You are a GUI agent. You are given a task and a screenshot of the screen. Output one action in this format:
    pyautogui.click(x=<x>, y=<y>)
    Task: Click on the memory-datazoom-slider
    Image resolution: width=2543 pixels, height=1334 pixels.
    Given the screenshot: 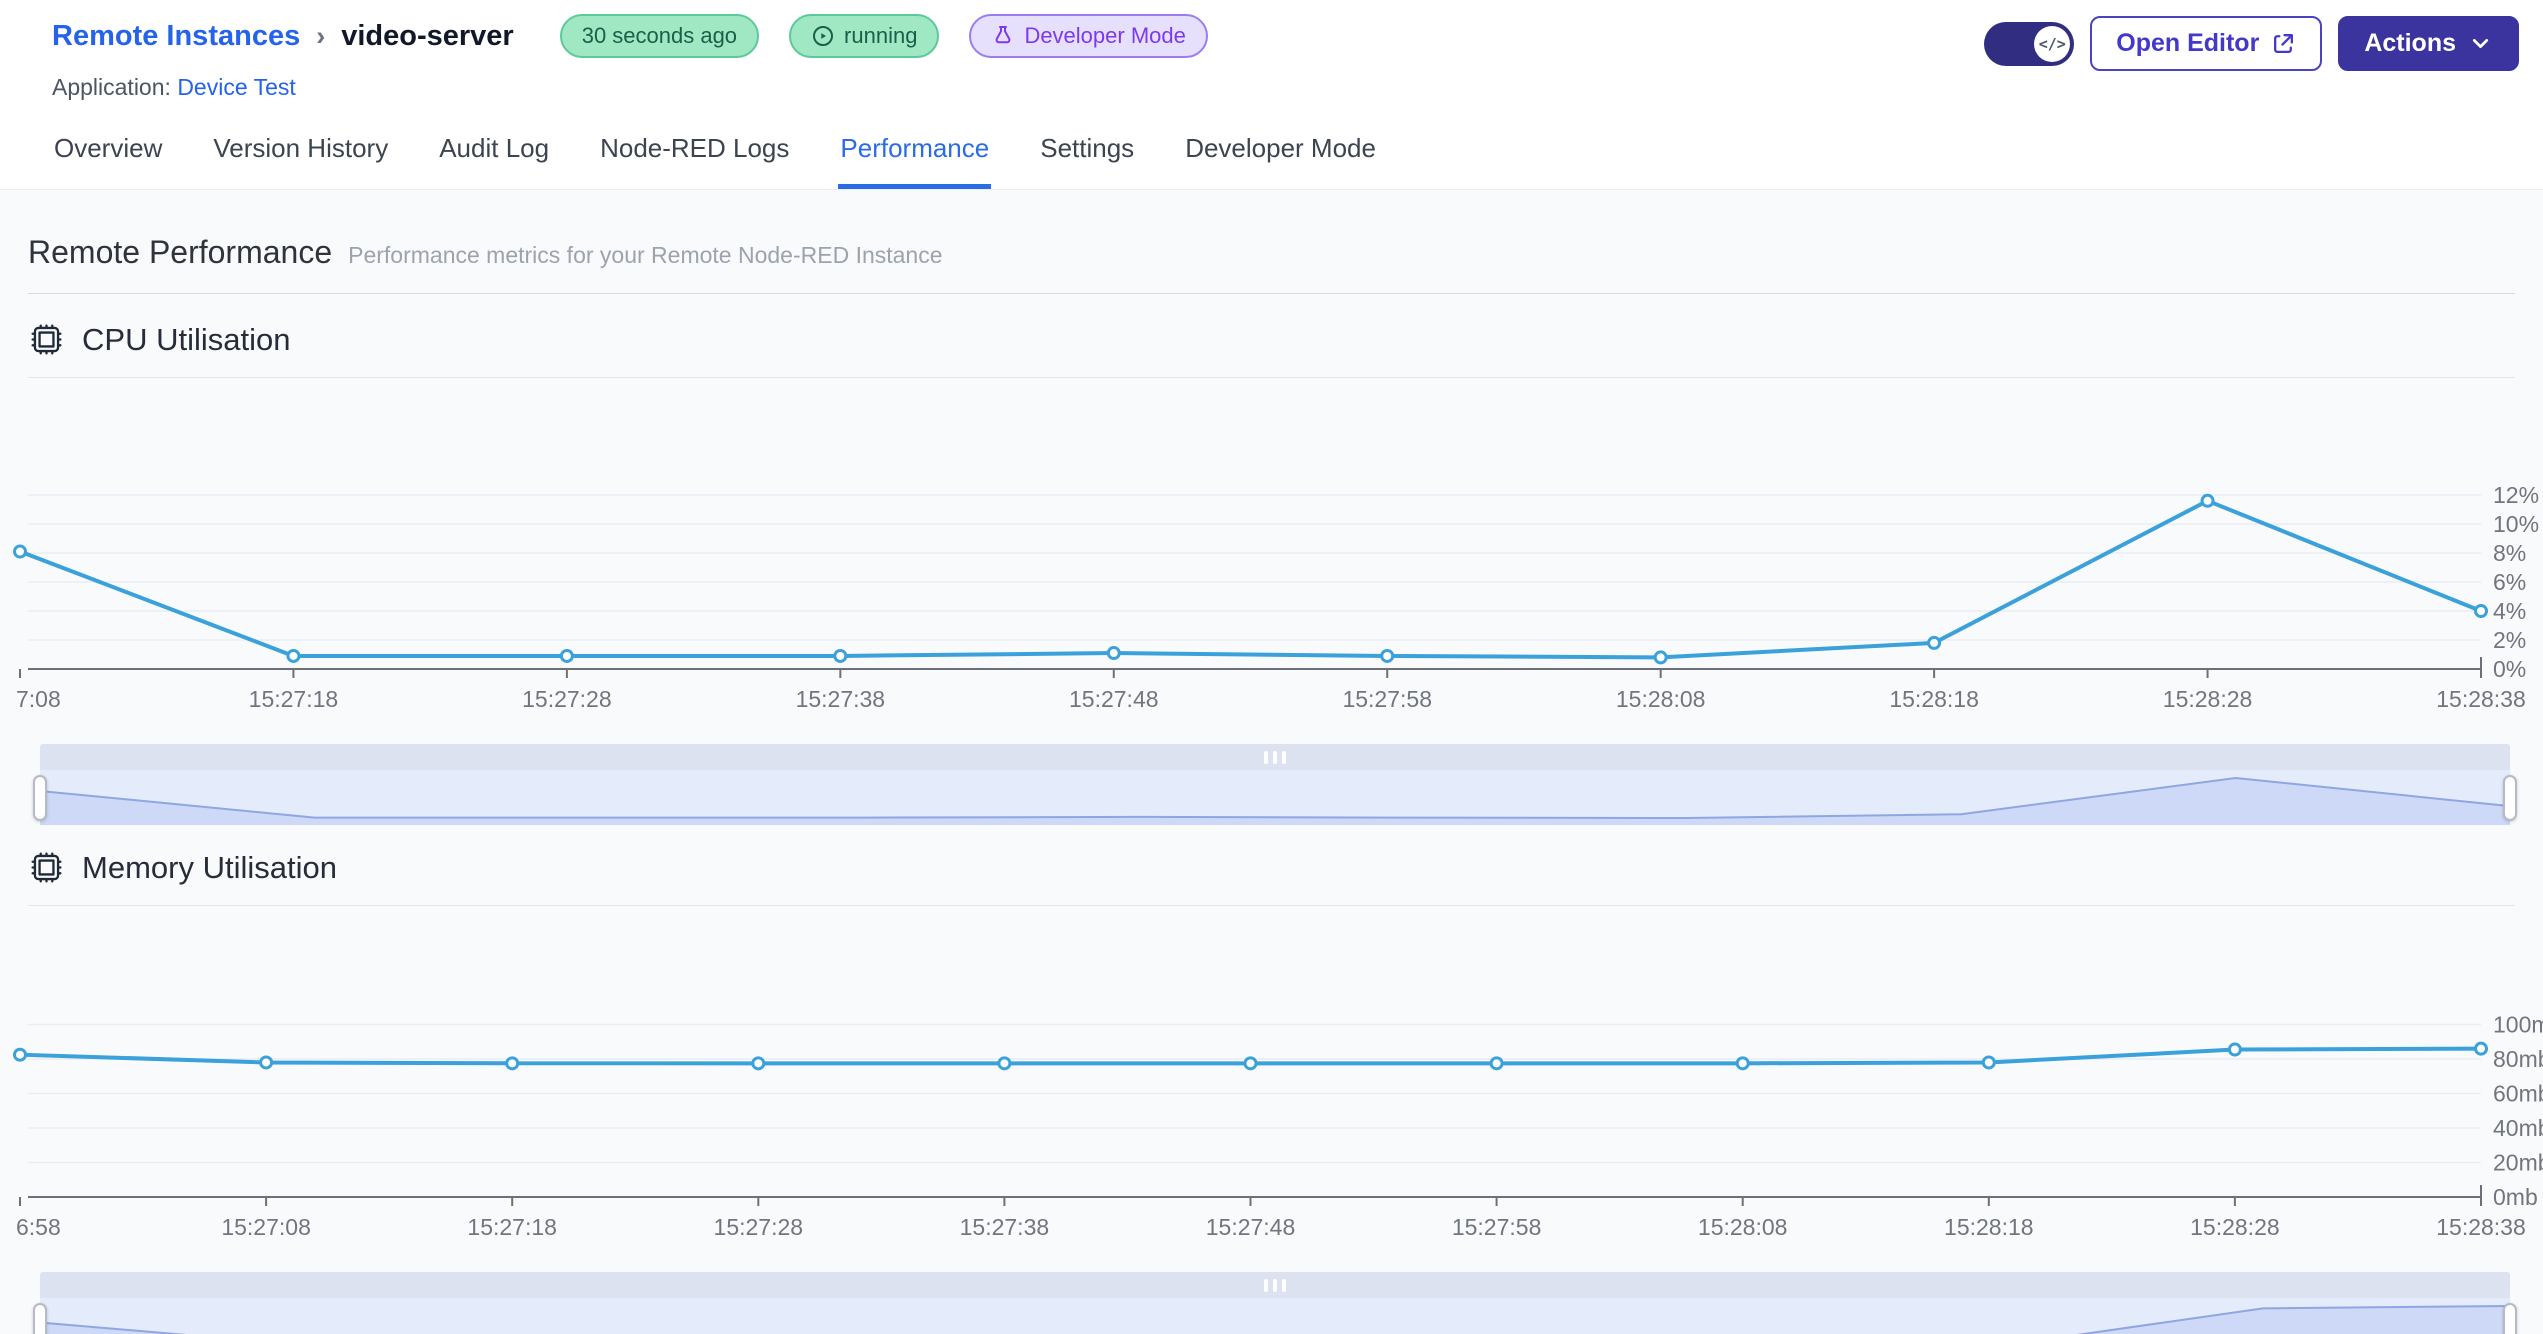 What is the action you would take?
    pyautogui.click(x=1275, y=1303)
    